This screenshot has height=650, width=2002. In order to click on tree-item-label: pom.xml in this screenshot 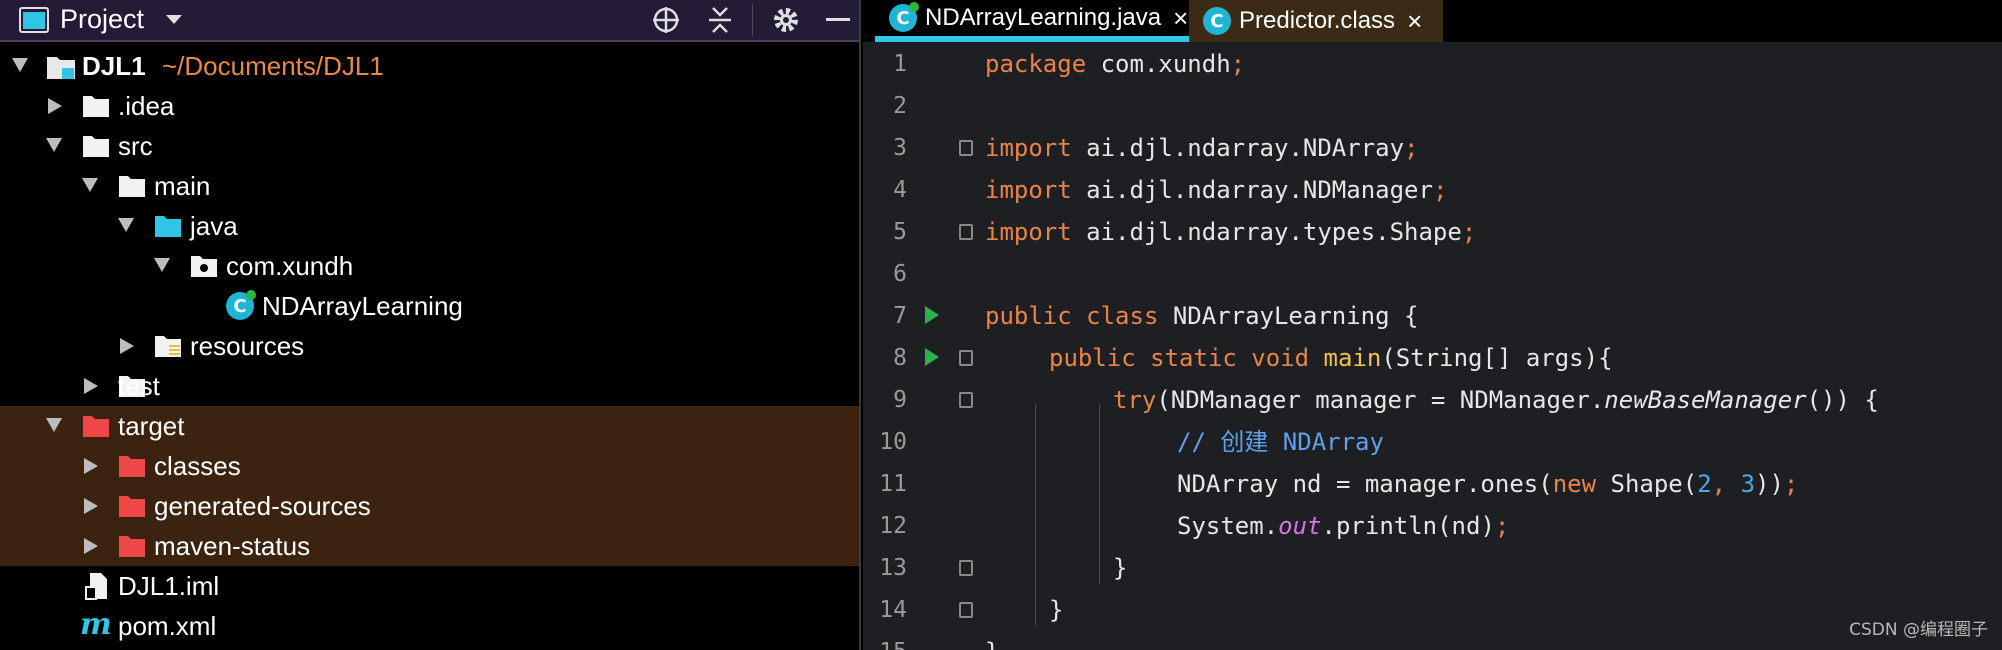, I will do `click(167, 626)`.